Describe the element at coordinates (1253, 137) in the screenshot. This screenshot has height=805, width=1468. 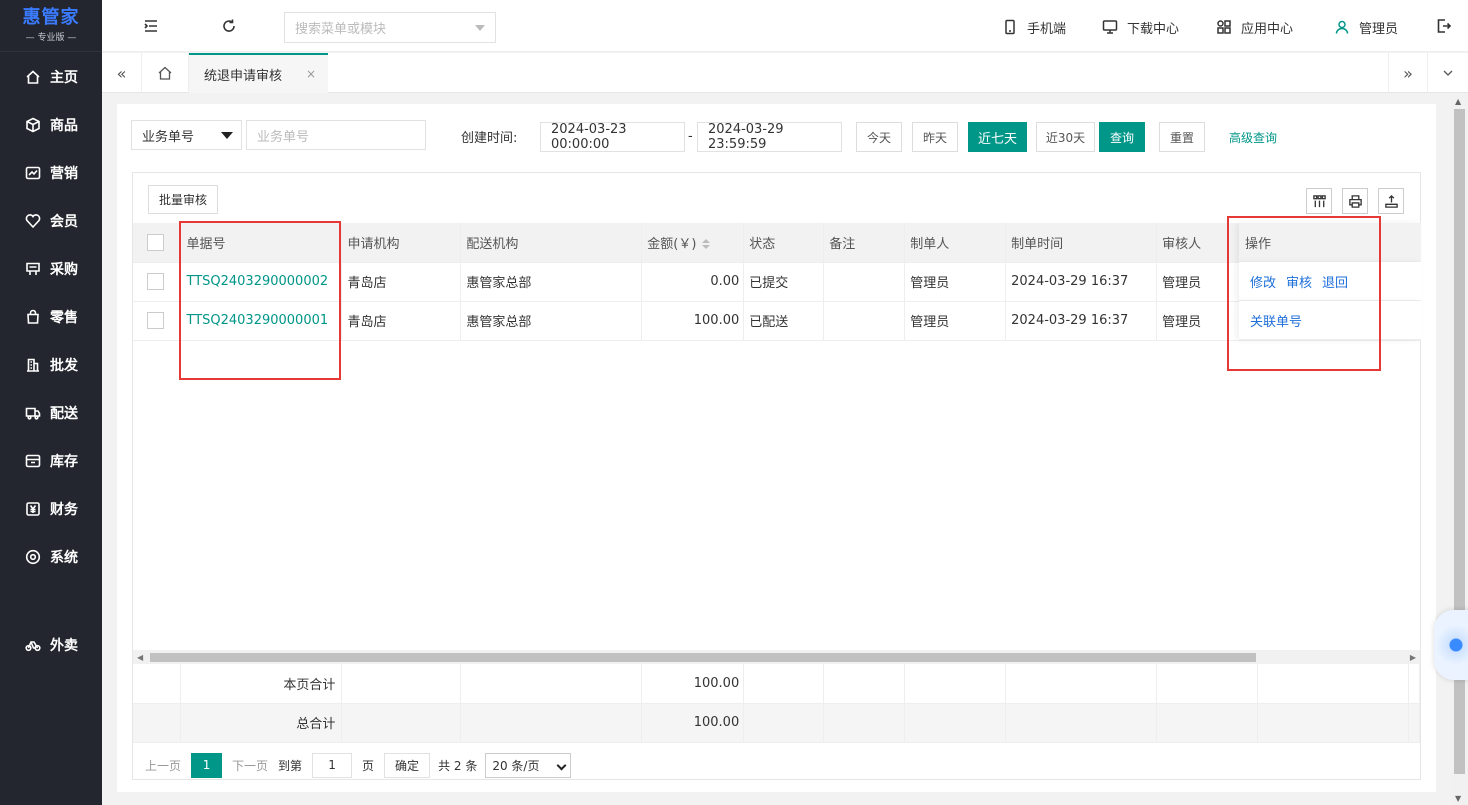
I see `advanced-query-link: 高级查询` at that location.